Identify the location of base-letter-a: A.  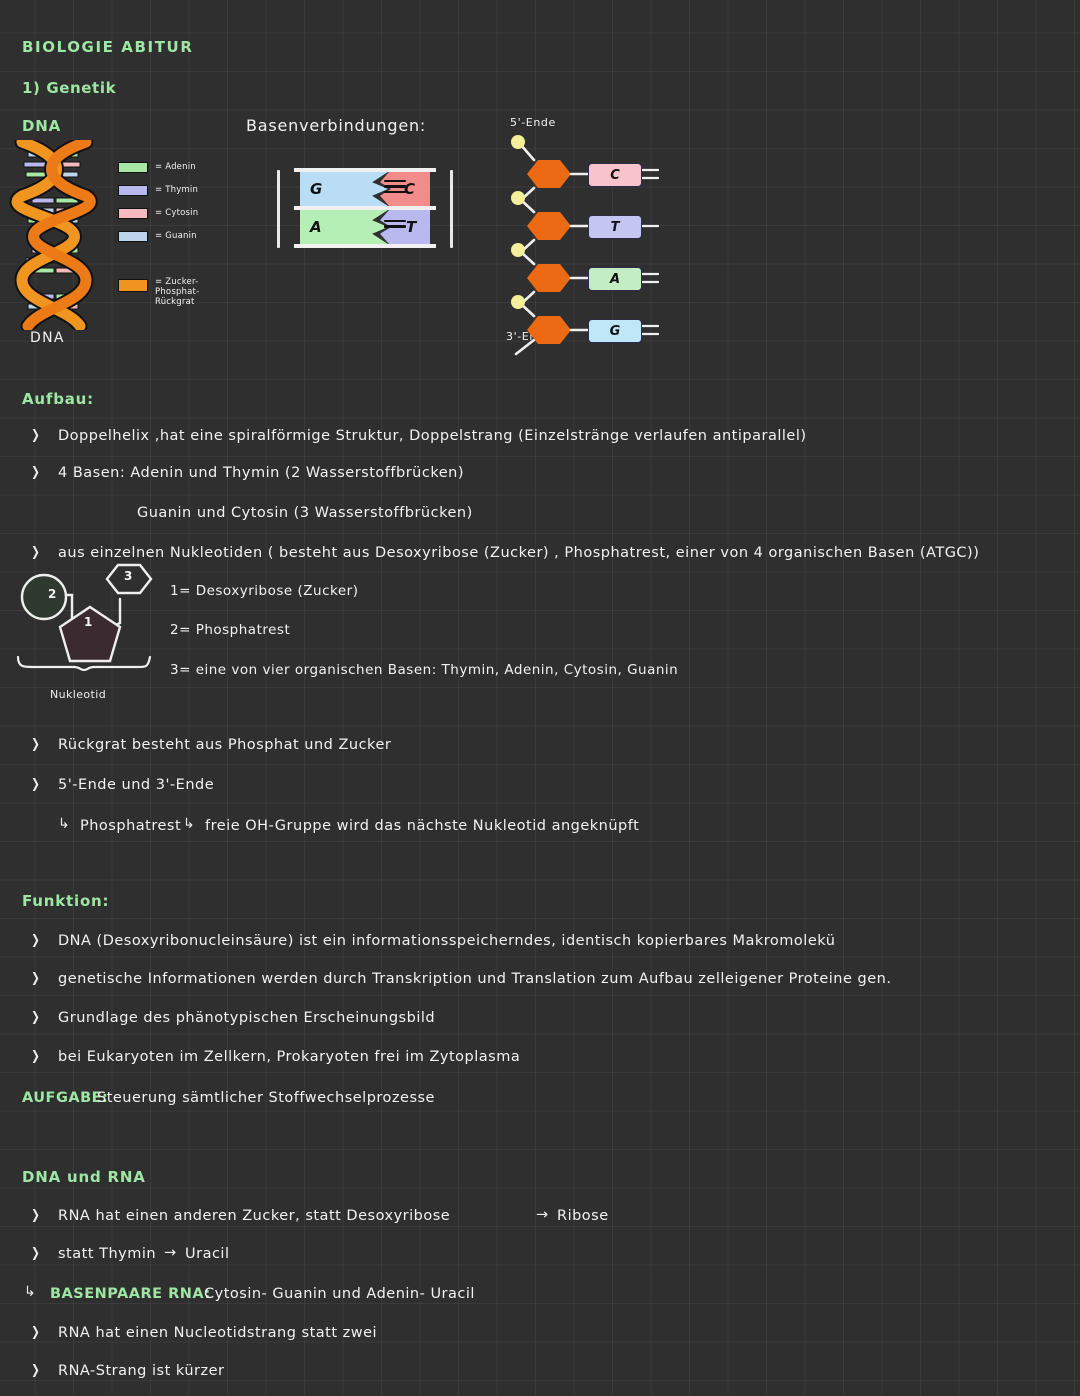
(316, 227).